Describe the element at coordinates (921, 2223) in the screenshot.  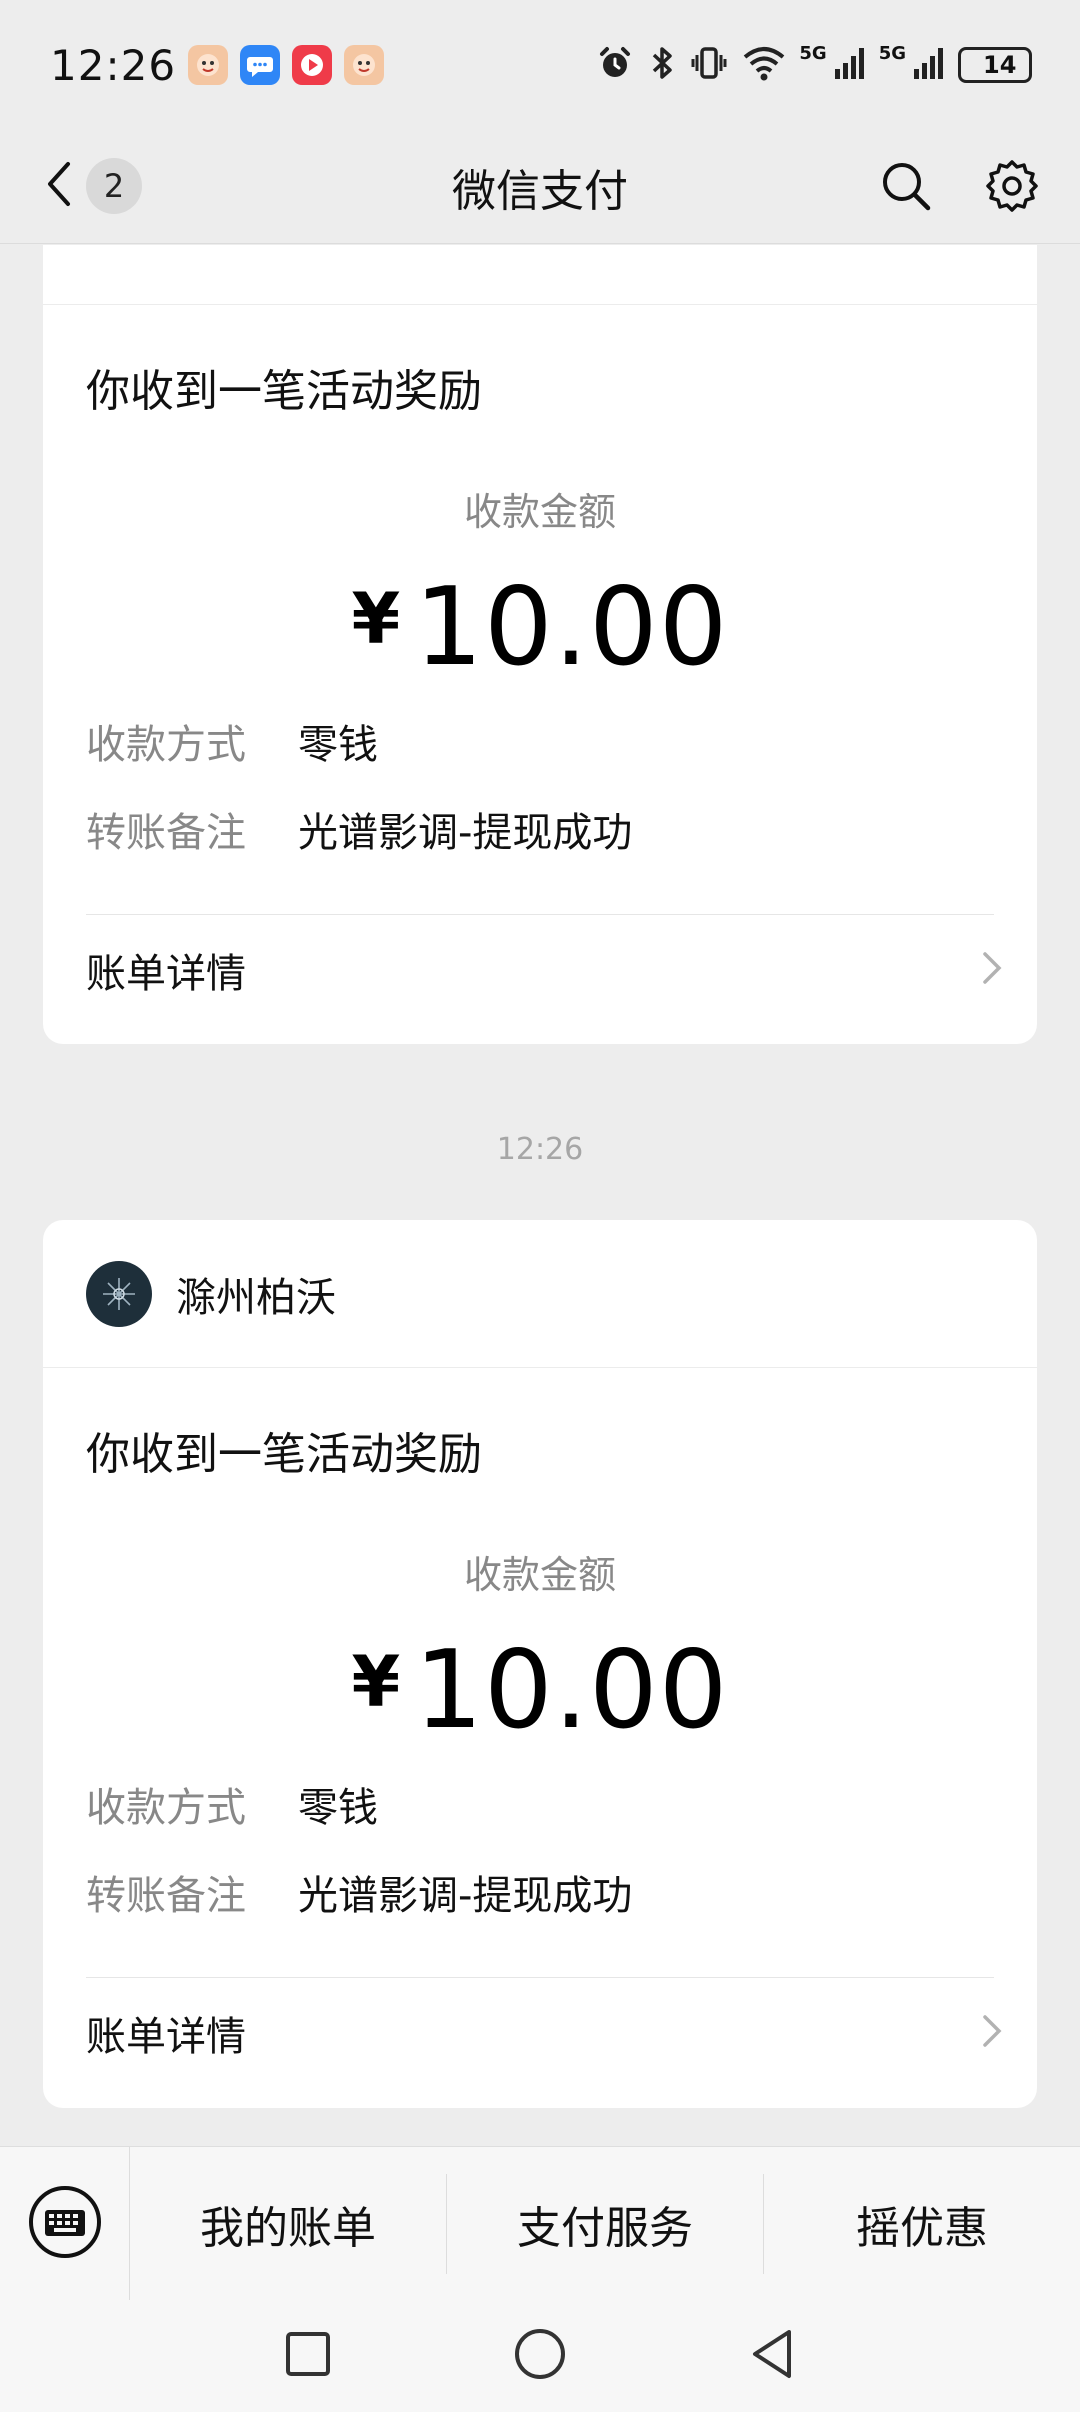
I see `menu-shake-deals: 摇优惠` at that location.